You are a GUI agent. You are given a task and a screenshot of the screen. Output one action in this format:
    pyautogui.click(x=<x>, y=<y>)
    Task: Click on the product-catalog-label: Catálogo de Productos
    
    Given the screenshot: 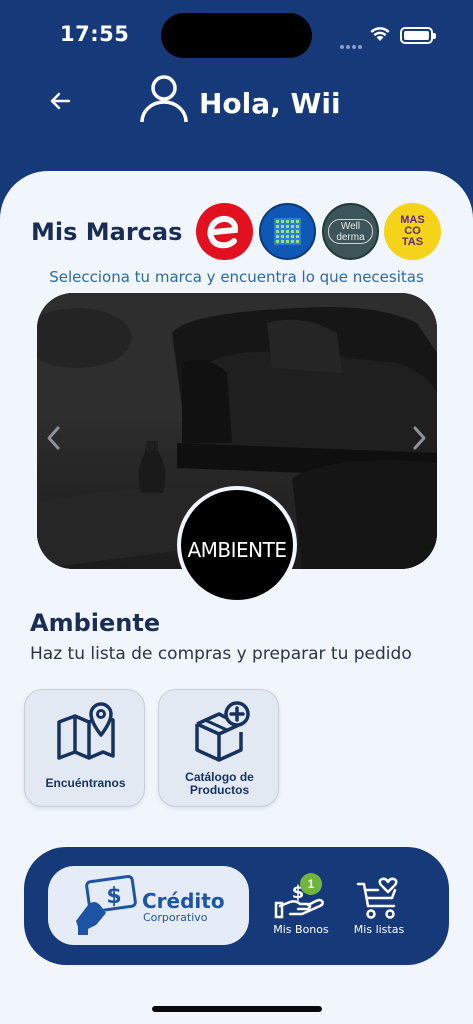 What is the action you would take?
    pyautogui.click(x=219, y=783)
    